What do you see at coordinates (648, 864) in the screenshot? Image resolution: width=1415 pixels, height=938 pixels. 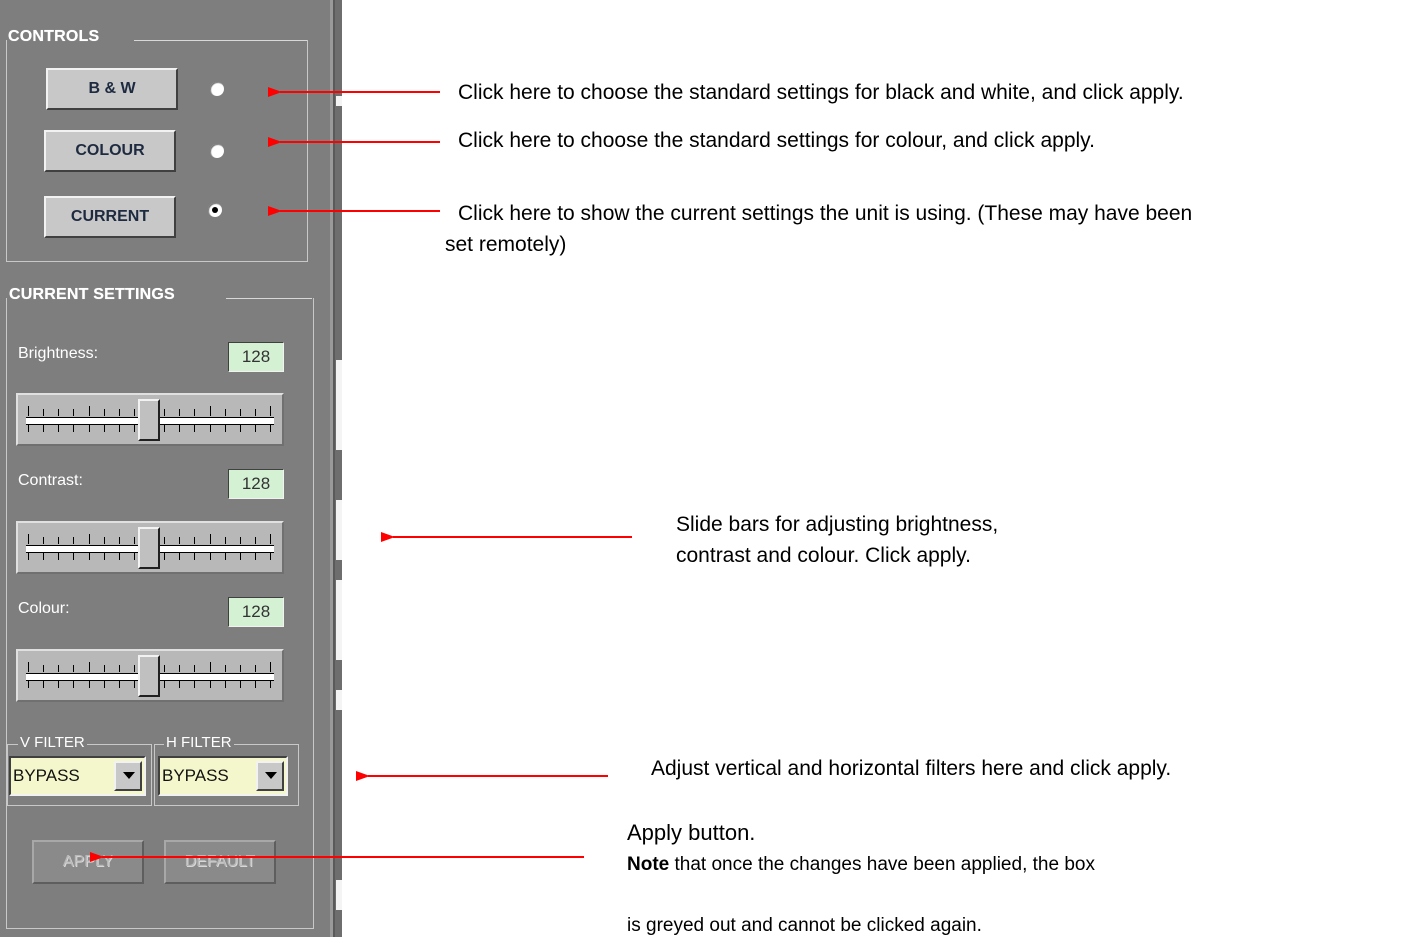 I see `annotation-note-bold: Note` at bounding box center [648, 864].